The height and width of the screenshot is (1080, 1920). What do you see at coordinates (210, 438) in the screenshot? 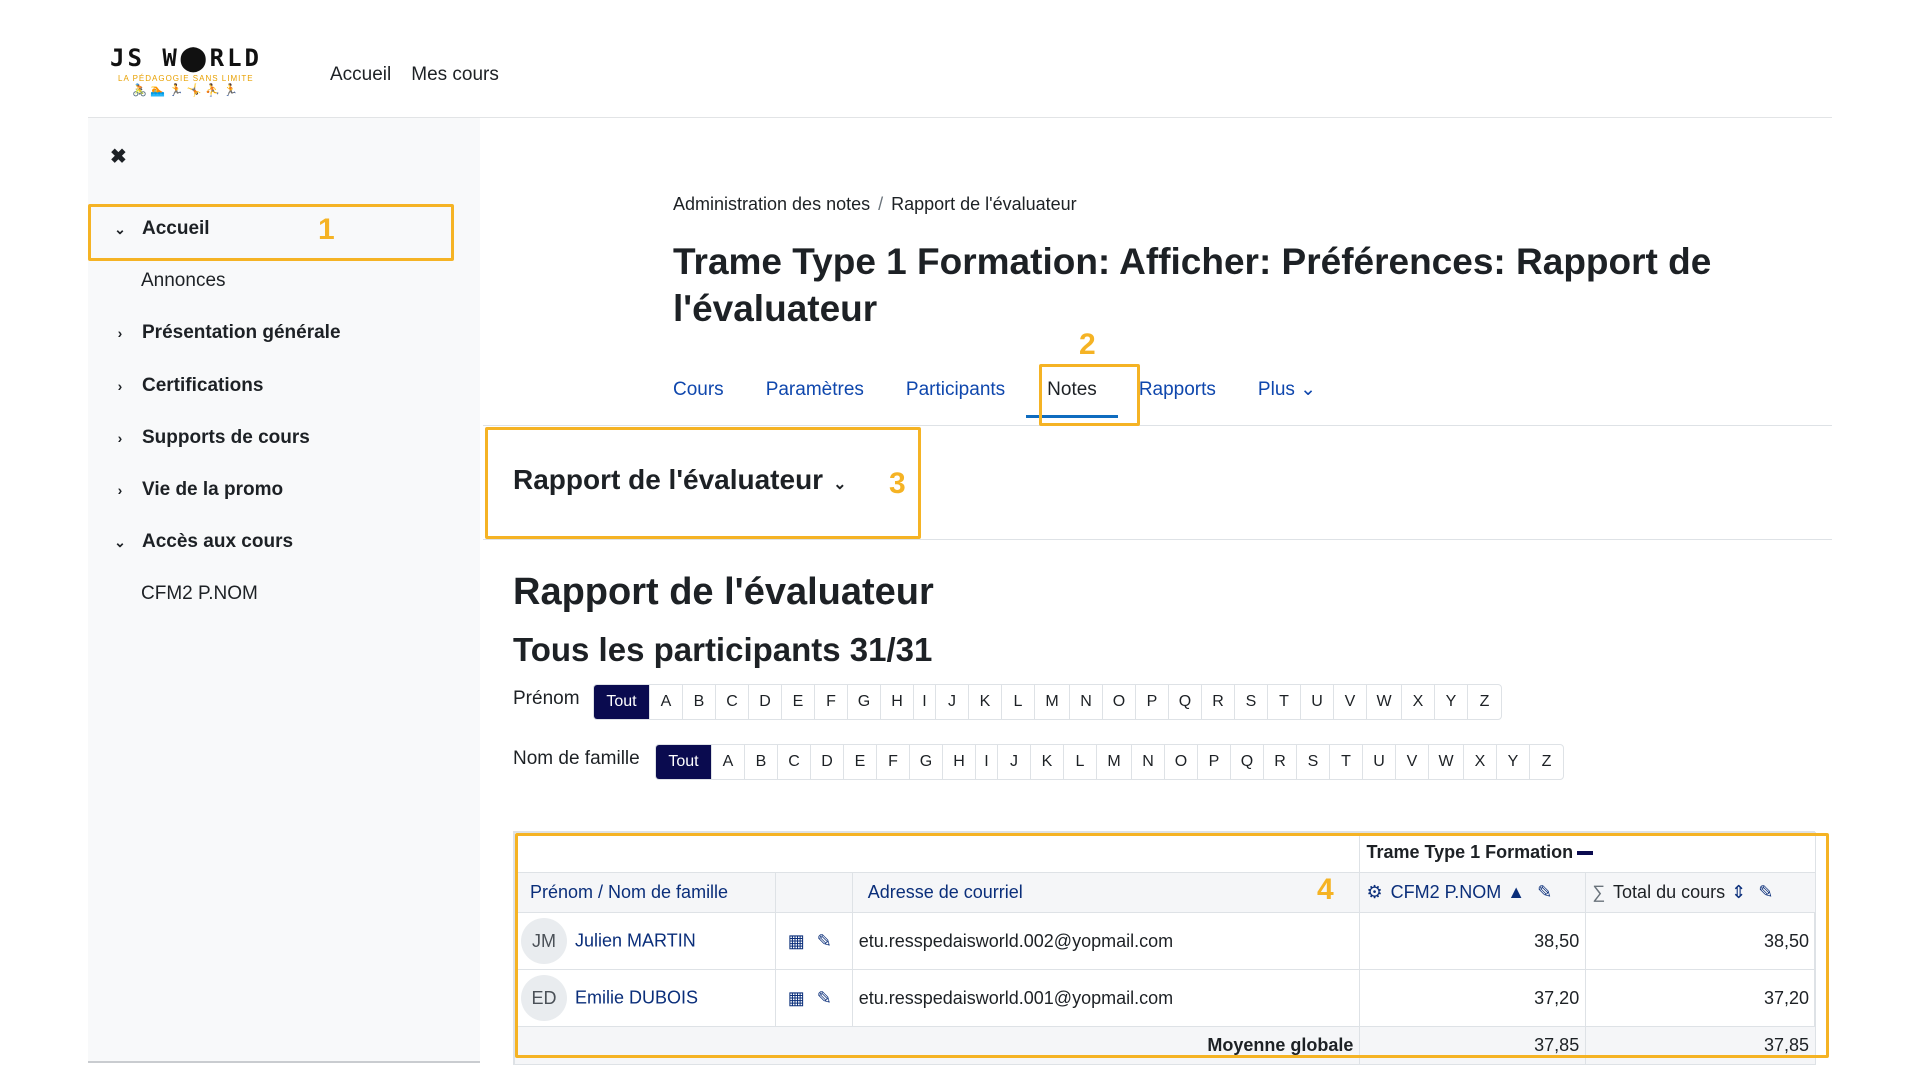
I see `drawer-item-supports-de-cours: › Supports de cours` at bounding box center [210, 438].